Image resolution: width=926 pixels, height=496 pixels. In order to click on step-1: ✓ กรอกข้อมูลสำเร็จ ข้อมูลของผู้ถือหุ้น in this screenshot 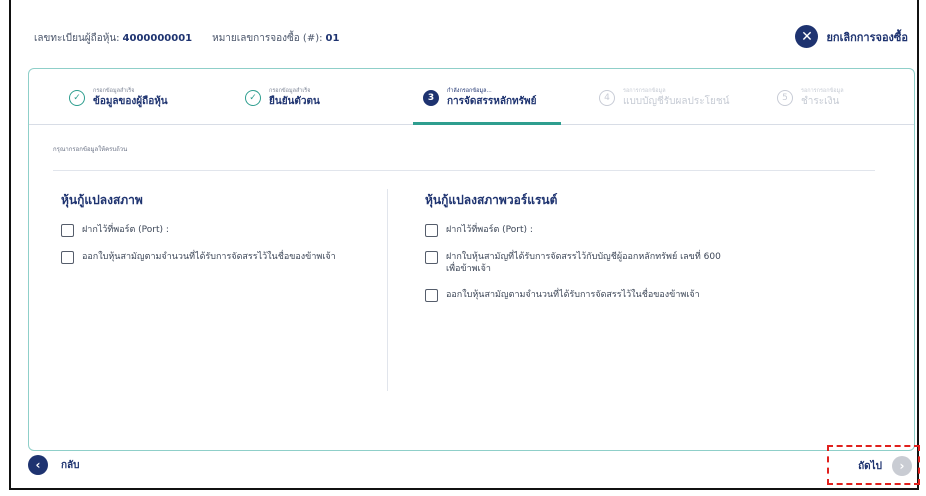, I will do `click(118, 97)`.